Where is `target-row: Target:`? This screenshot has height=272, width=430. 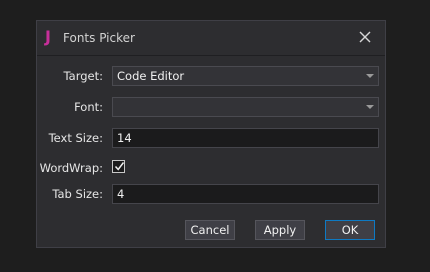 target-row: Target: is located at coordinates (70, 76).